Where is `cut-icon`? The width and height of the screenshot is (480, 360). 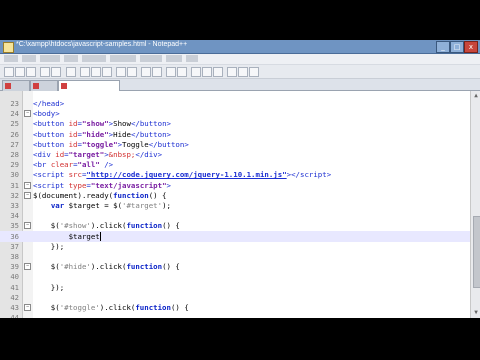
cut-icon is located at coordinates (85, 72).